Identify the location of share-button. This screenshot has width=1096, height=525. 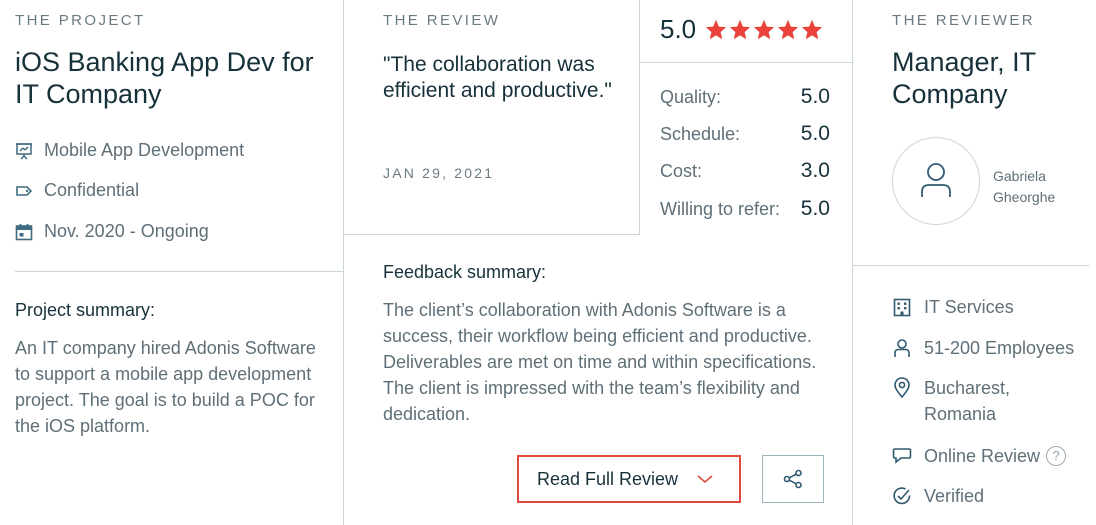
(793, 479).